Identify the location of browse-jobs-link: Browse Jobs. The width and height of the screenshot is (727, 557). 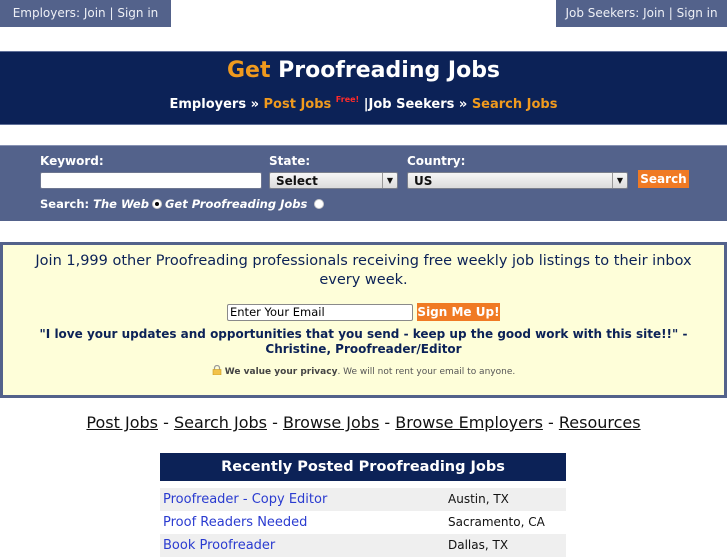
(331, 422).